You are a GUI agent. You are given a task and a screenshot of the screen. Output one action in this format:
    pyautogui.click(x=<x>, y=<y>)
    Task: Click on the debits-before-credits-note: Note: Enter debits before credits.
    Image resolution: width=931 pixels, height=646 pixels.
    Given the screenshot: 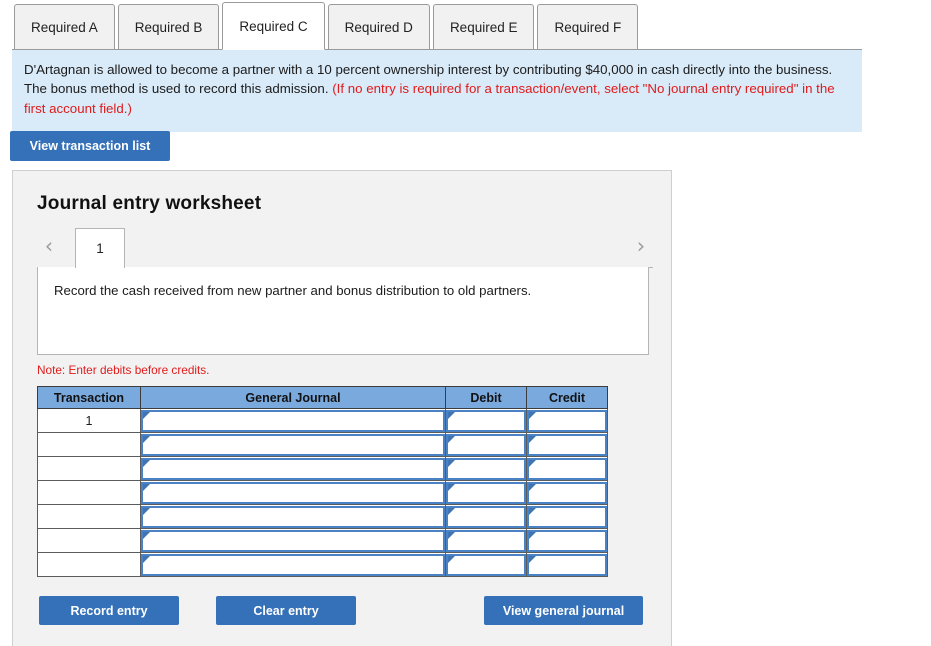 What is the action you would take?
    pyautogui.click(x=123, y=370)
    